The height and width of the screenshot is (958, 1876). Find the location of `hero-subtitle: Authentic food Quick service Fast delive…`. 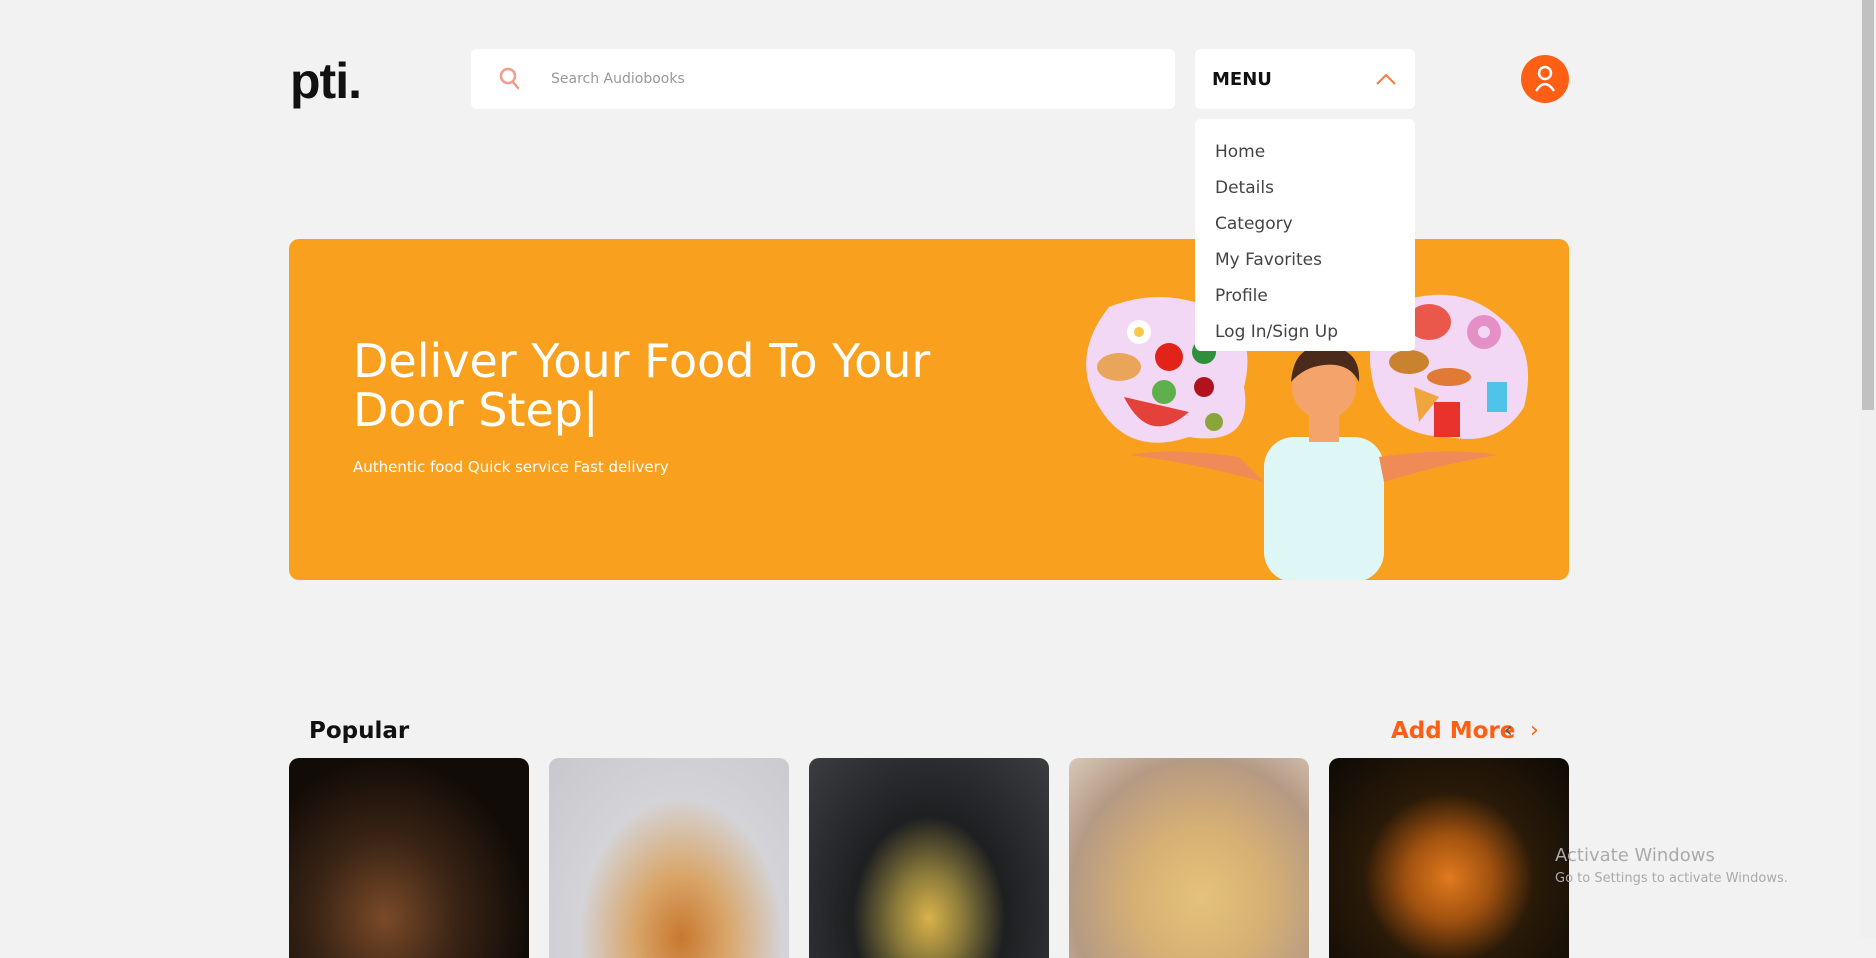

hero-subtitle: Authentic food Quick service Fast delive… is located at coordinates (511, 467).